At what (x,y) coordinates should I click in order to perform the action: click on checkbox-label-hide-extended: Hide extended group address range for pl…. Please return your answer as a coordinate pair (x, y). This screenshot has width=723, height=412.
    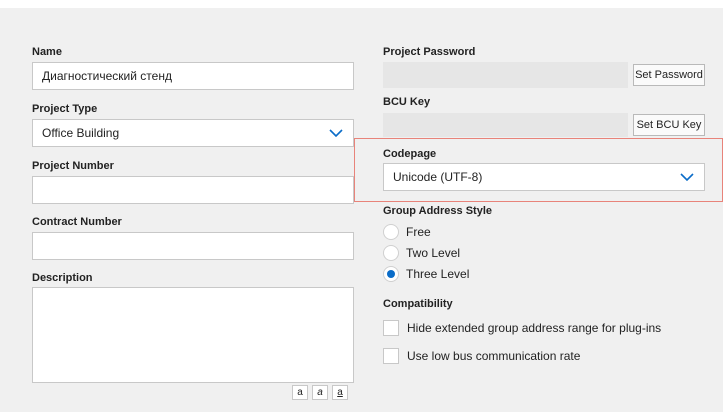
    Looking at the image, I should click on (534, 328).